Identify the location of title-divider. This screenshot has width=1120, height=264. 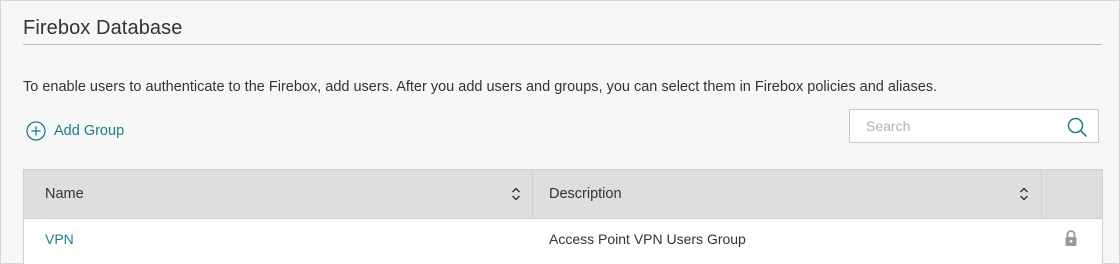
(562, 44).